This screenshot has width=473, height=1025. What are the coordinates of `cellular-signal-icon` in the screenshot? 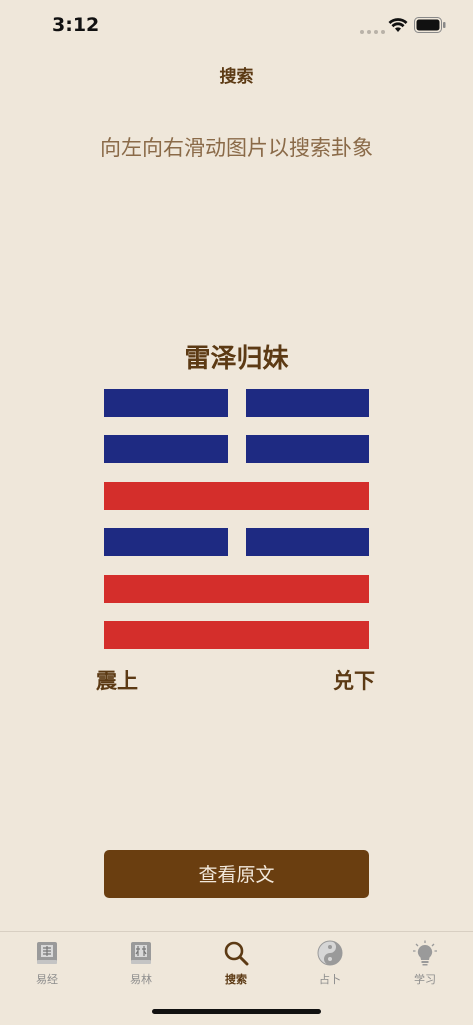 It's located at (372, 32).